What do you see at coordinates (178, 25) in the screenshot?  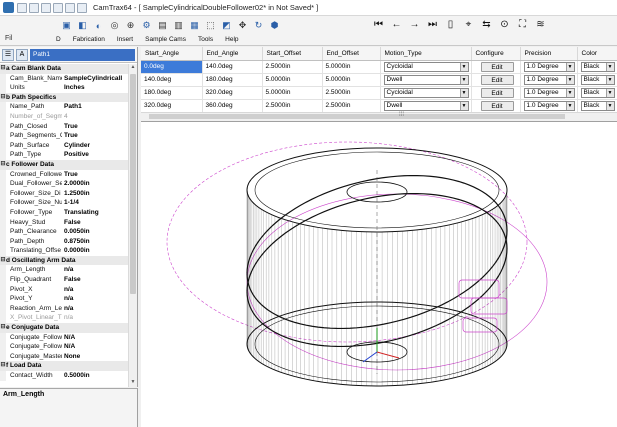 I see `export-icon: ▥` at bounding box center [178, 25].